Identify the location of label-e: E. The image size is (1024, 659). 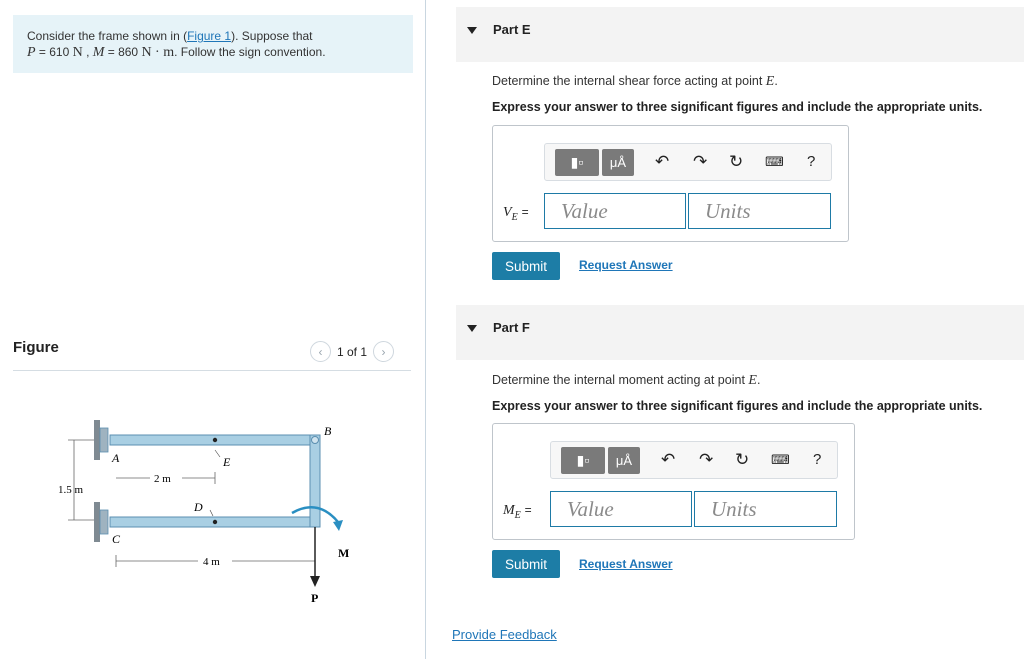
(226, 462).